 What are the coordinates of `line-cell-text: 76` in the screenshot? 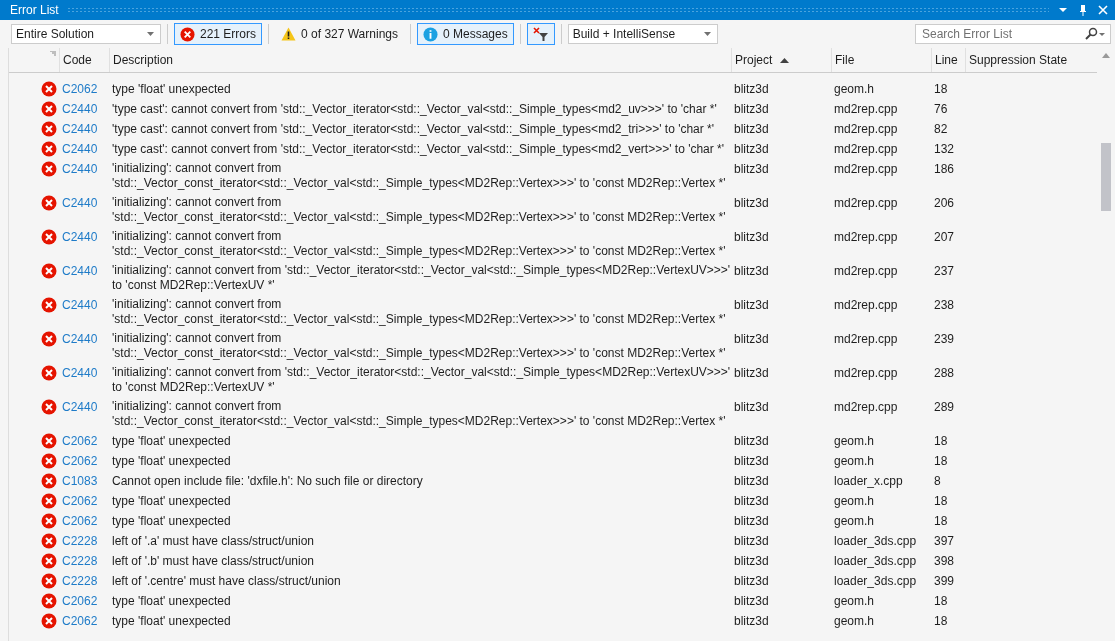 It's located at (941, 109).